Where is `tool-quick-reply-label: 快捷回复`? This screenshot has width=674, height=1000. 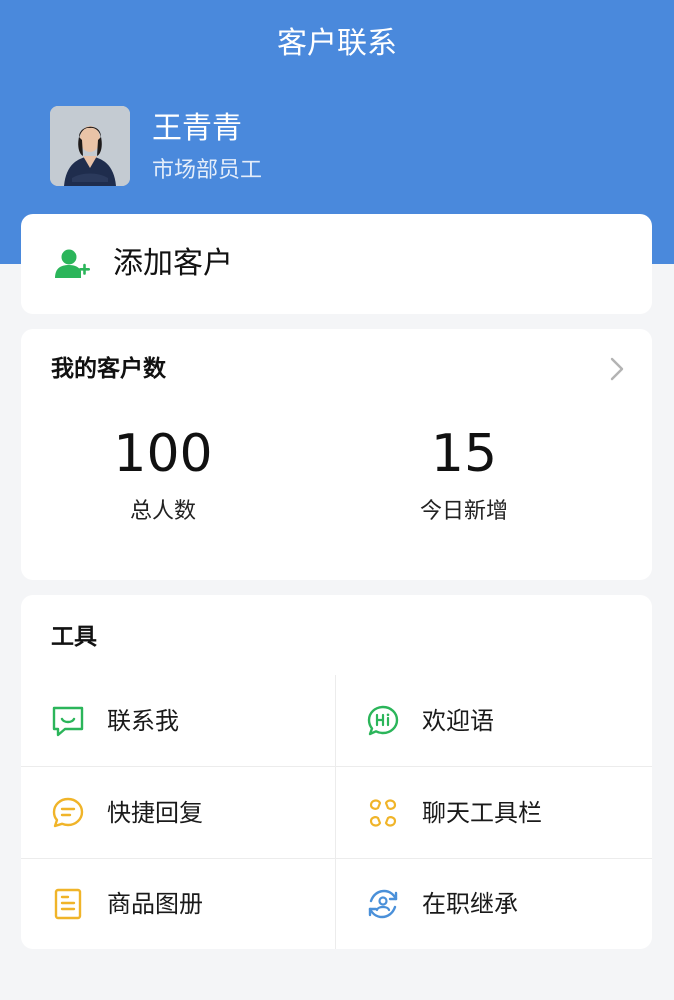
tool-quick-reply-label: 快捷回复 is located at coordinates (155, 812).